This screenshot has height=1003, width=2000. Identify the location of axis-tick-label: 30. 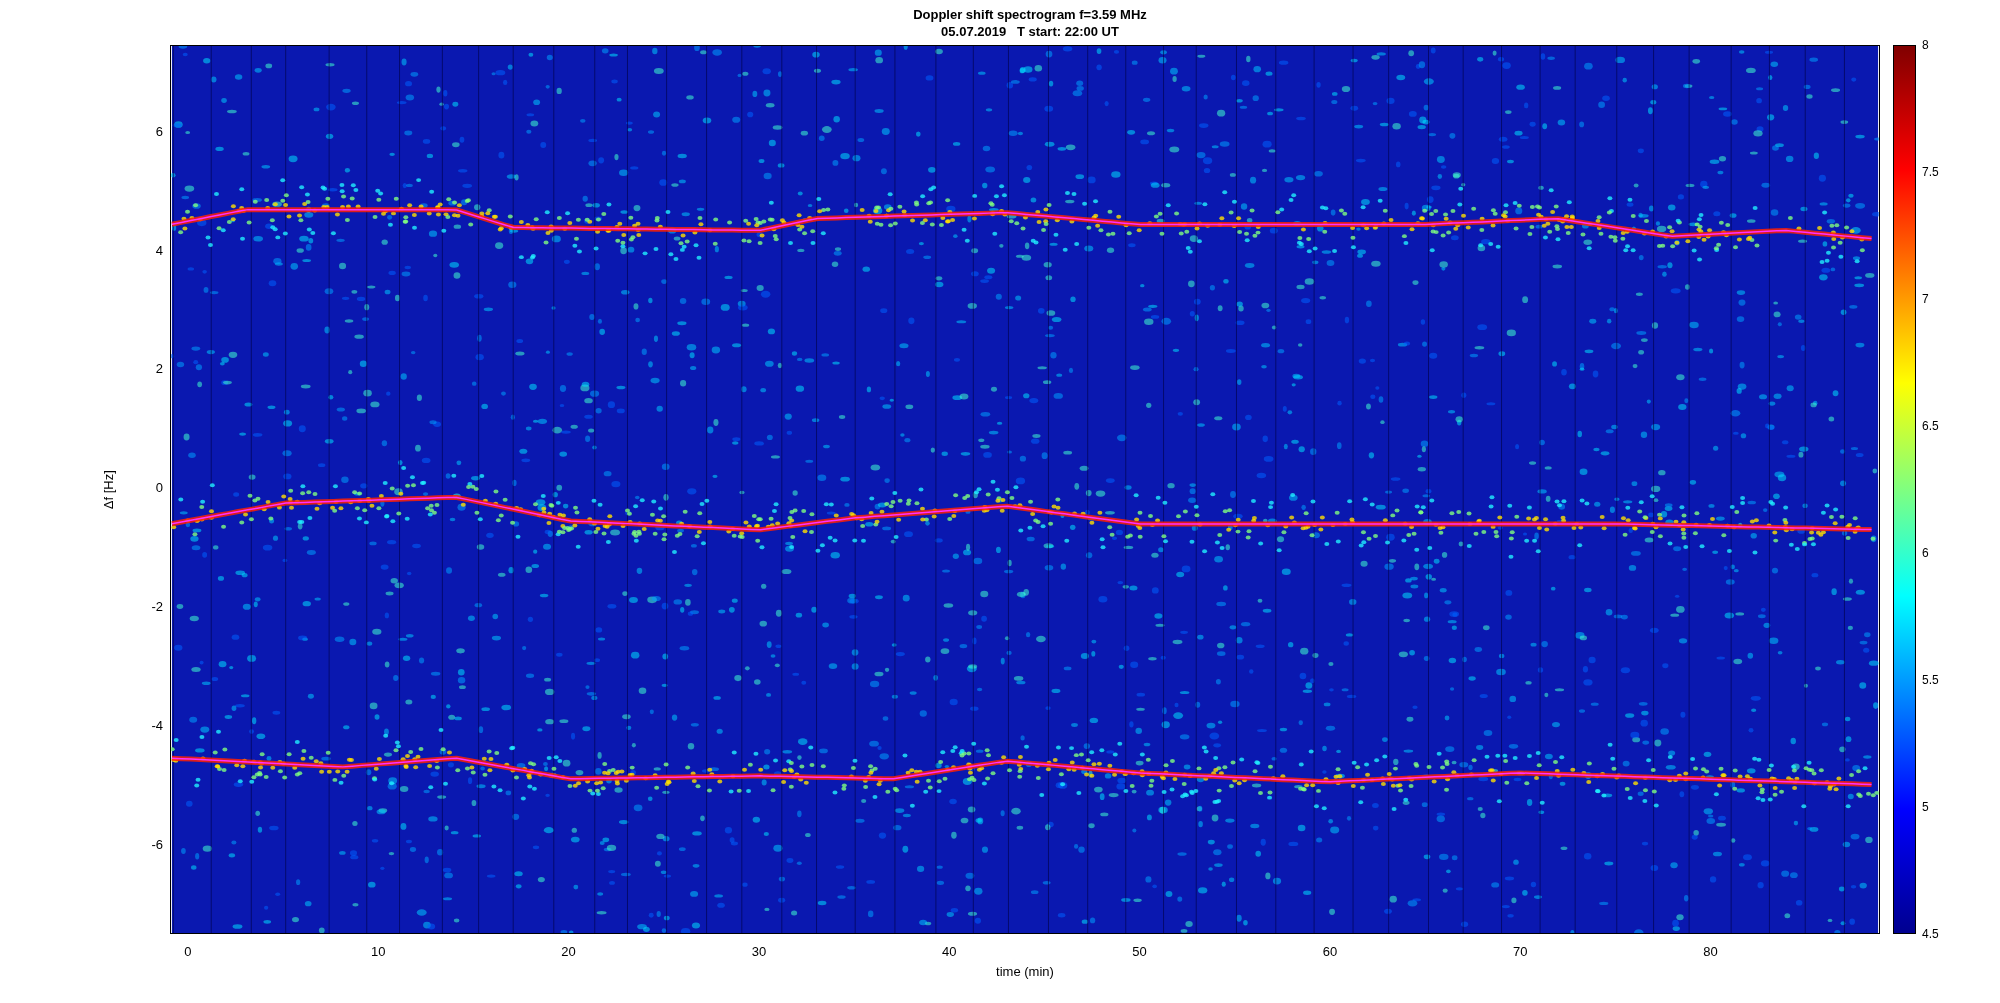
(759, 952).